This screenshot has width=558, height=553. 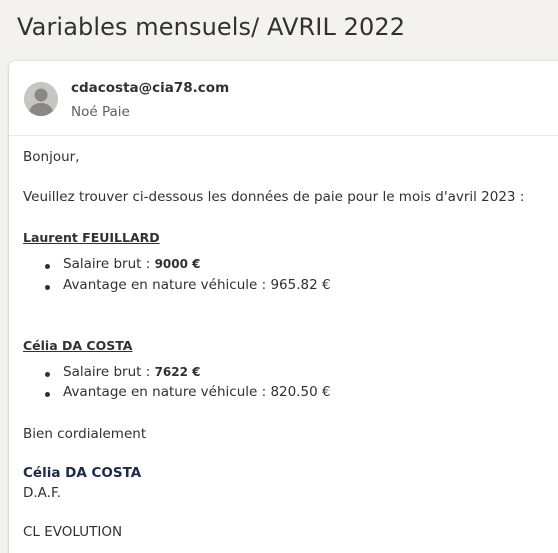 What do you see at coordinates (51, 157) in the screenshot?
I see `greeting: Bonjour,` at bounding box center [51, 157].